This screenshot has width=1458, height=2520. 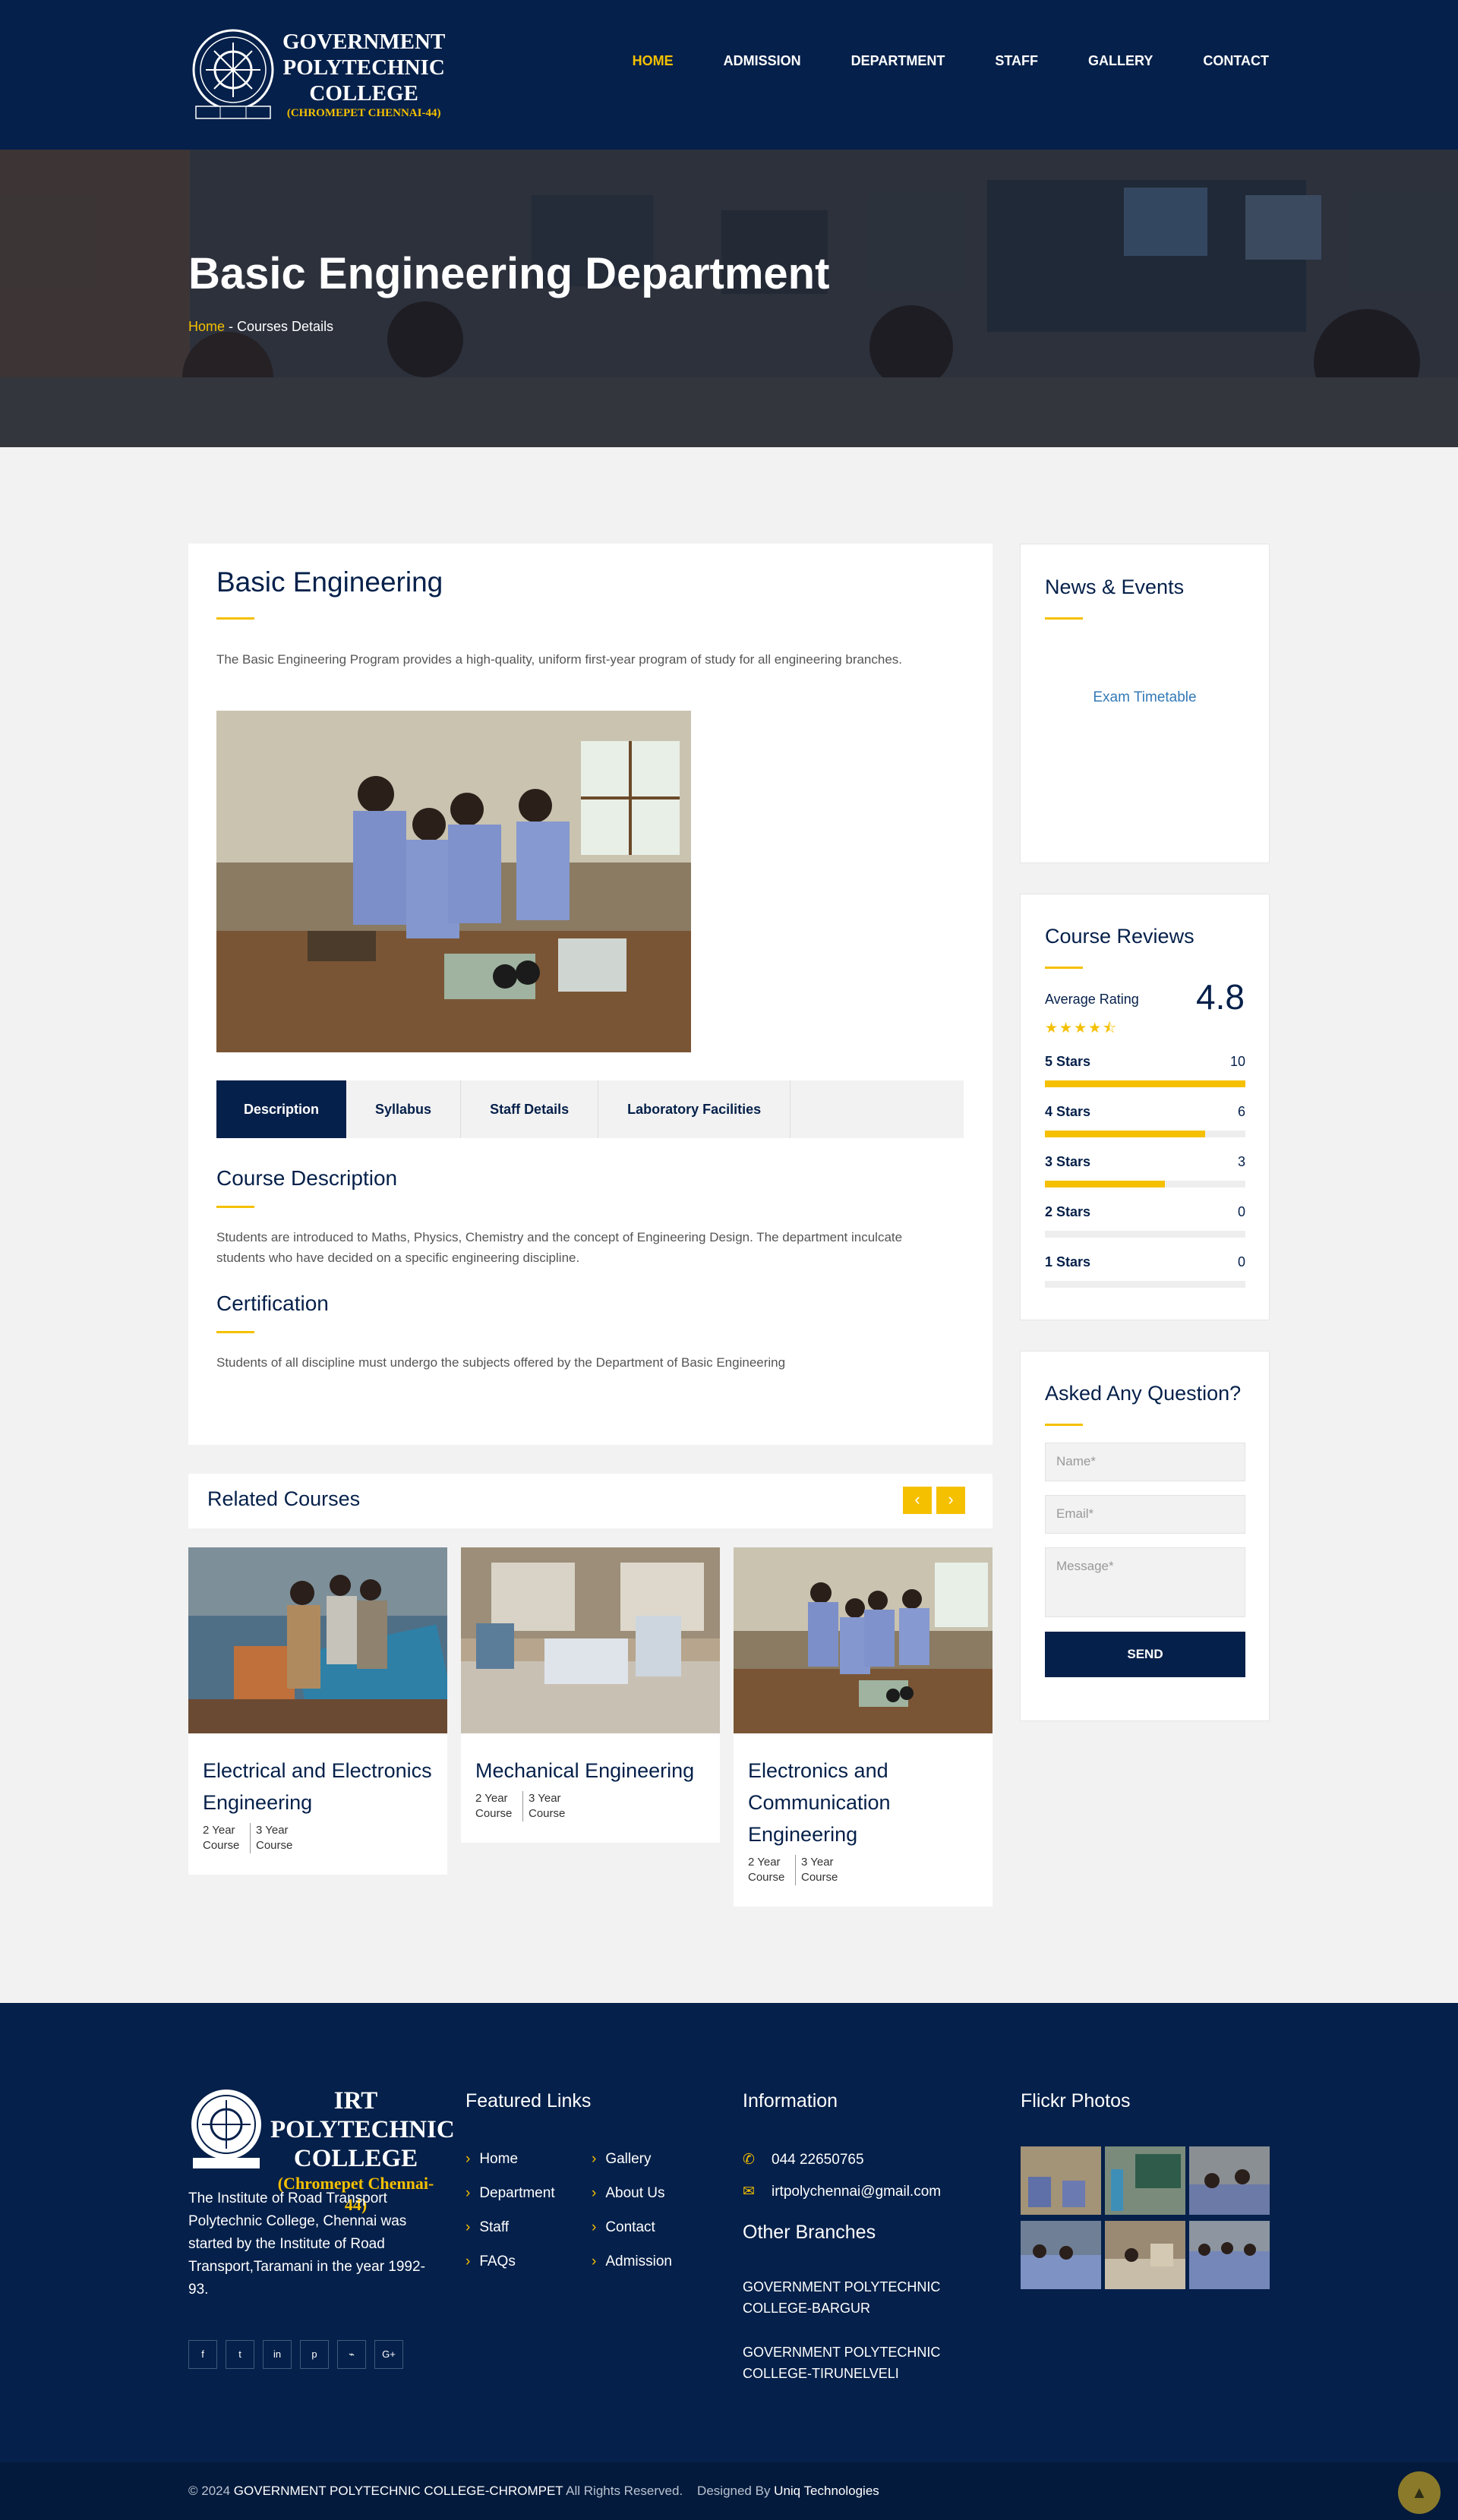 I want to click on send-button: SEND, so click(x=1145, y=1655).